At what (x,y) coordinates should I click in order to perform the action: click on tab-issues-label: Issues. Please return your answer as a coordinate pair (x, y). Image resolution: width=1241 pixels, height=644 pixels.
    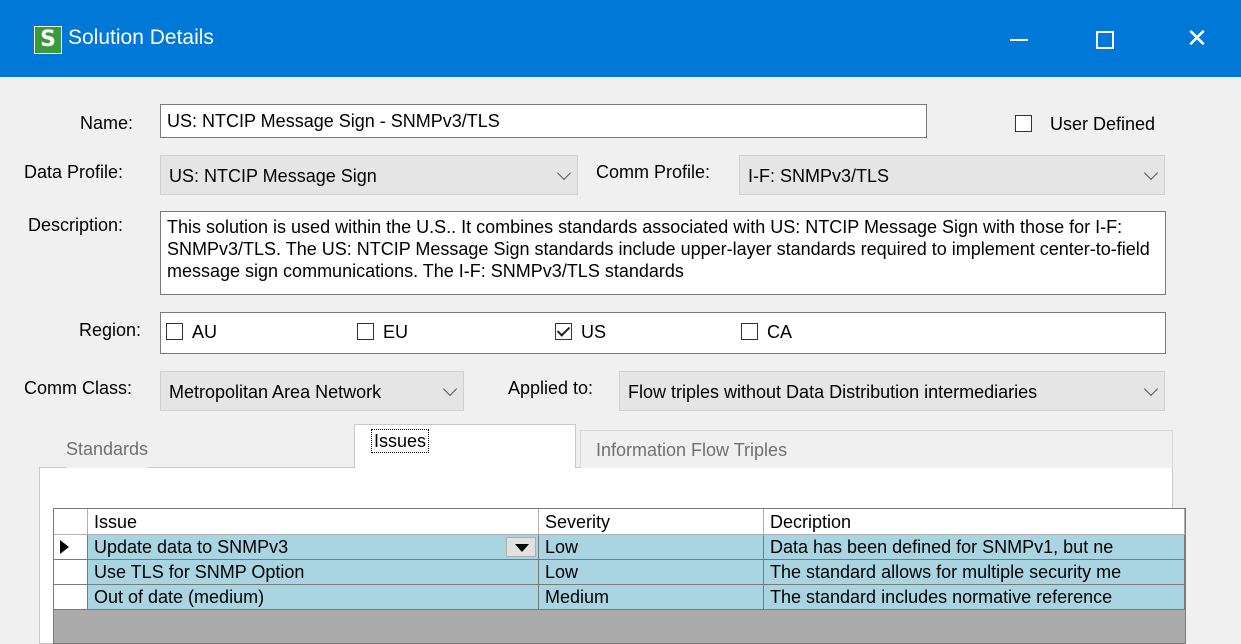
    Looking at the image, I should click on (400, 441).